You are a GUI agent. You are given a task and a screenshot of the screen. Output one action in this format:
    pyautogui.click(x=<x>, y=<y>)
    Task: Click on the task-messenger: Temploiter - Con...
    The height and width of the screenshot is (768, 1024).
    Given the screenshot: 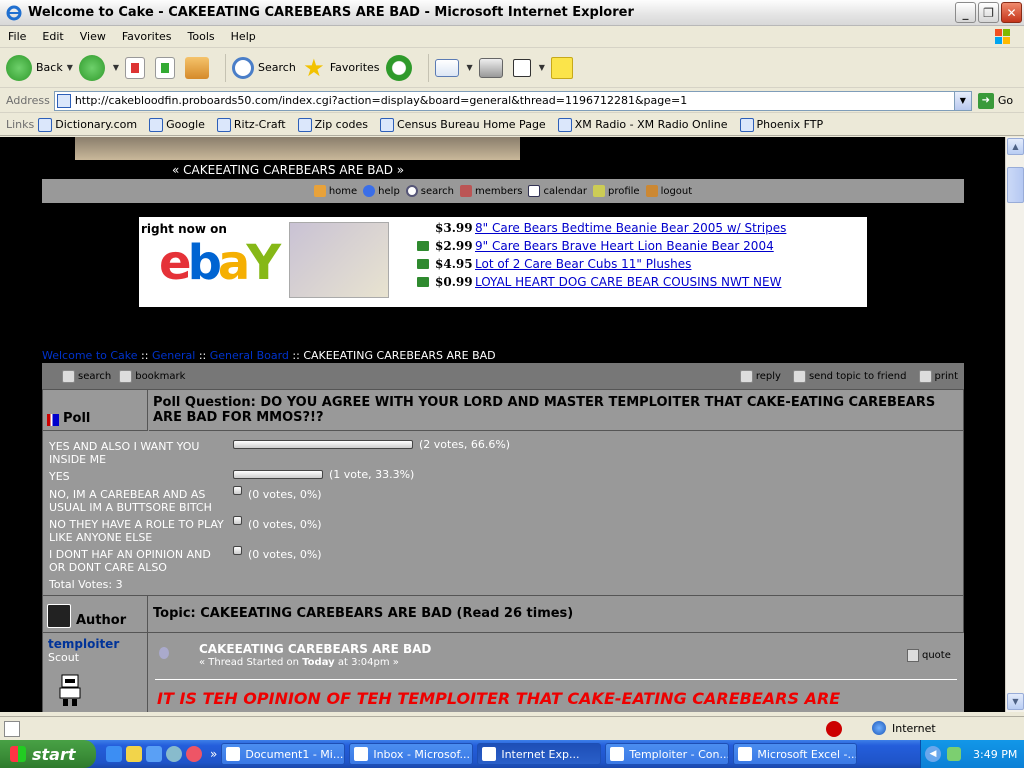 What is the action you would take?
    pyautogui.click(x=667, y=754)
    